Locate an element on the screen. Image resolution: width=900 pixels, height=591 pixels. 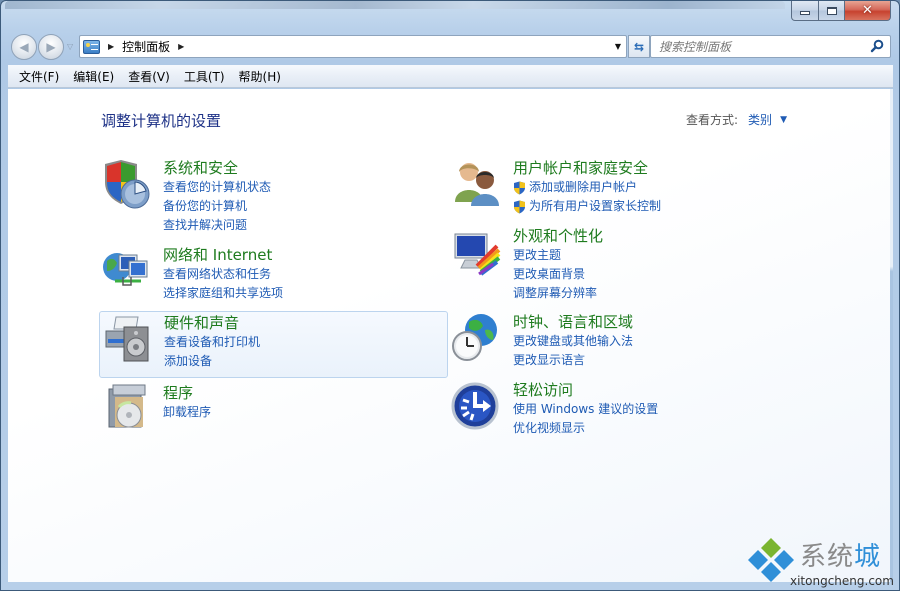
watermark-brand-accent: 城 is located at coordinates (868, 557).